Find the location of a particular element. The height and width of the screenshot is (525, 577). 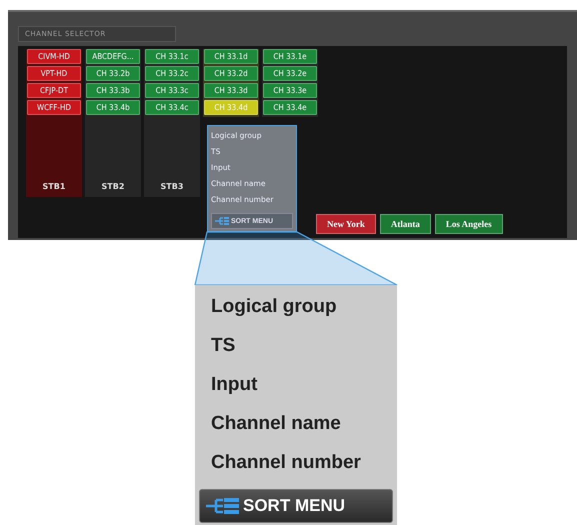

channel-chip: CH 33.1c is located at coordinates (172, 56).